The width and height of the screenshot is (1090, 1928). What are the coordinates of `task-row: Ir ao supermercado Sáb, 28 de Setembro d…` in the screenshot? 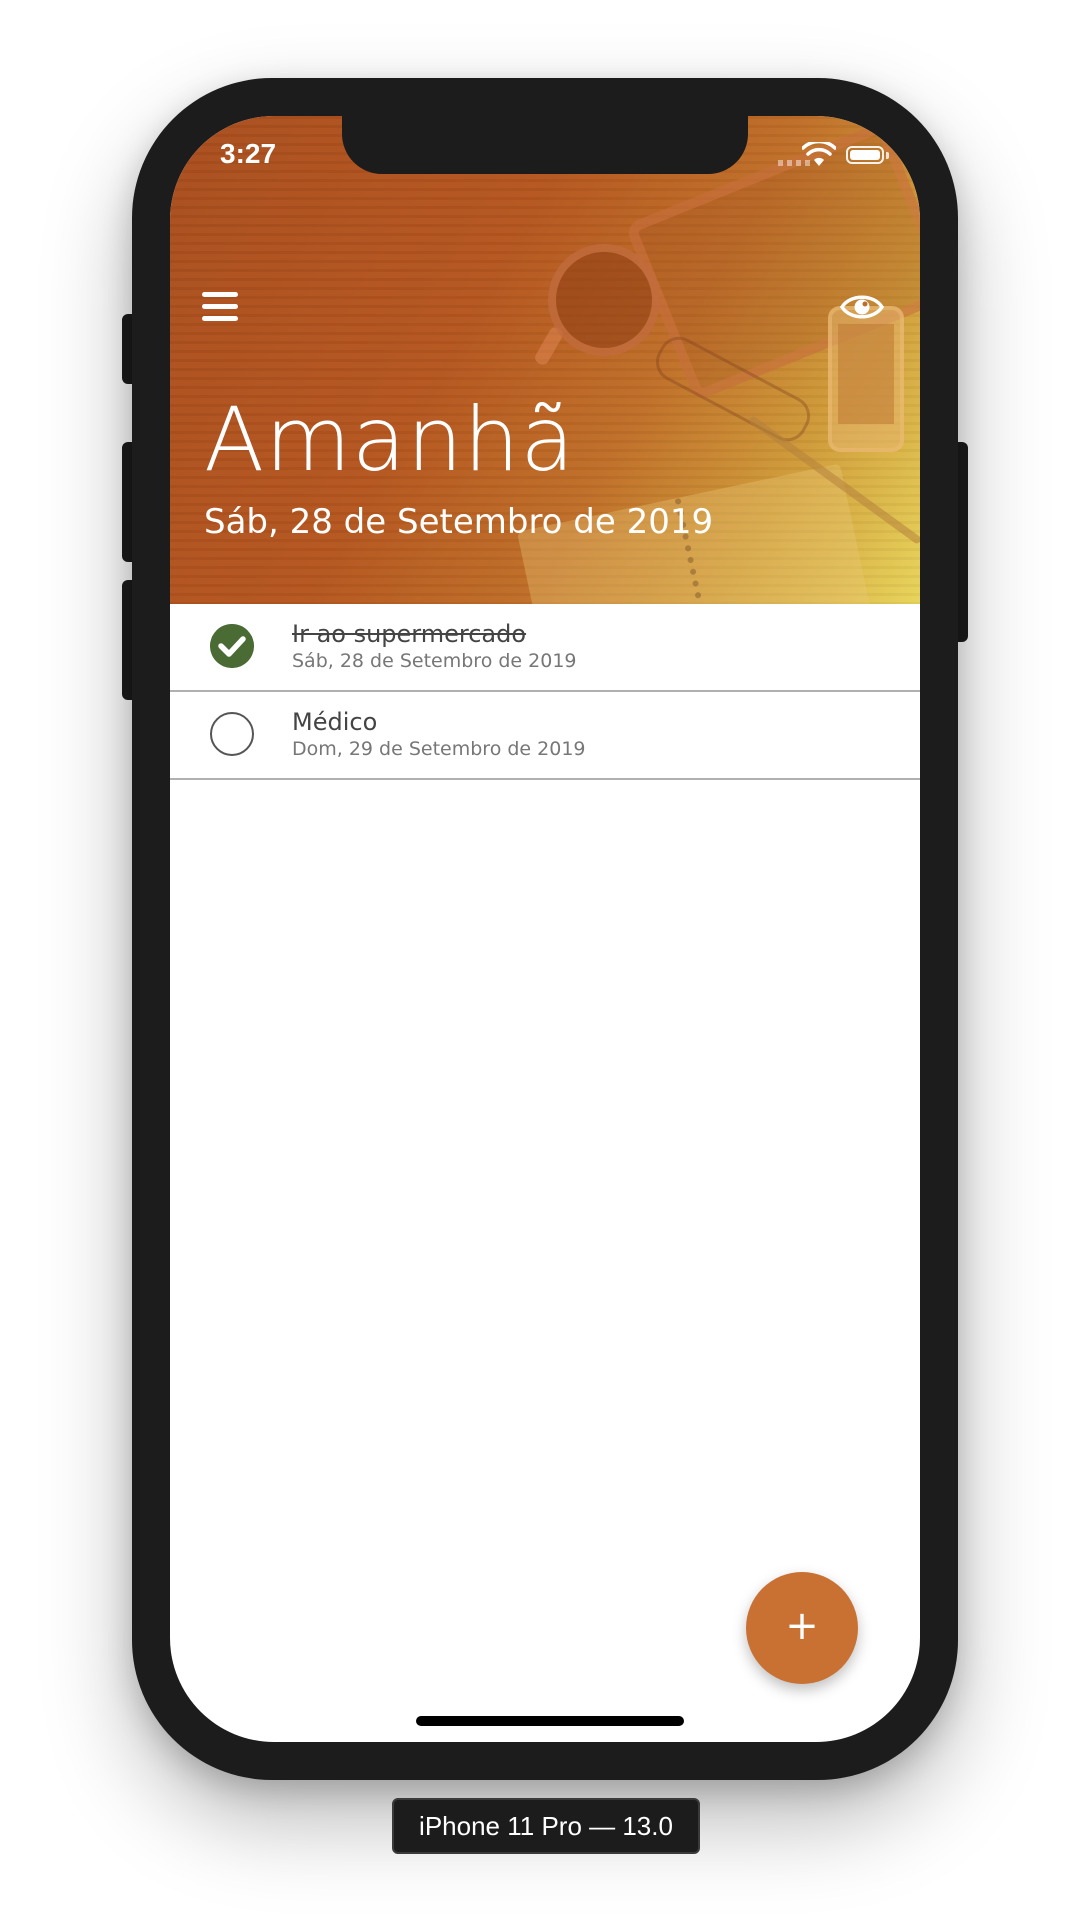 It's located at (545, 648).